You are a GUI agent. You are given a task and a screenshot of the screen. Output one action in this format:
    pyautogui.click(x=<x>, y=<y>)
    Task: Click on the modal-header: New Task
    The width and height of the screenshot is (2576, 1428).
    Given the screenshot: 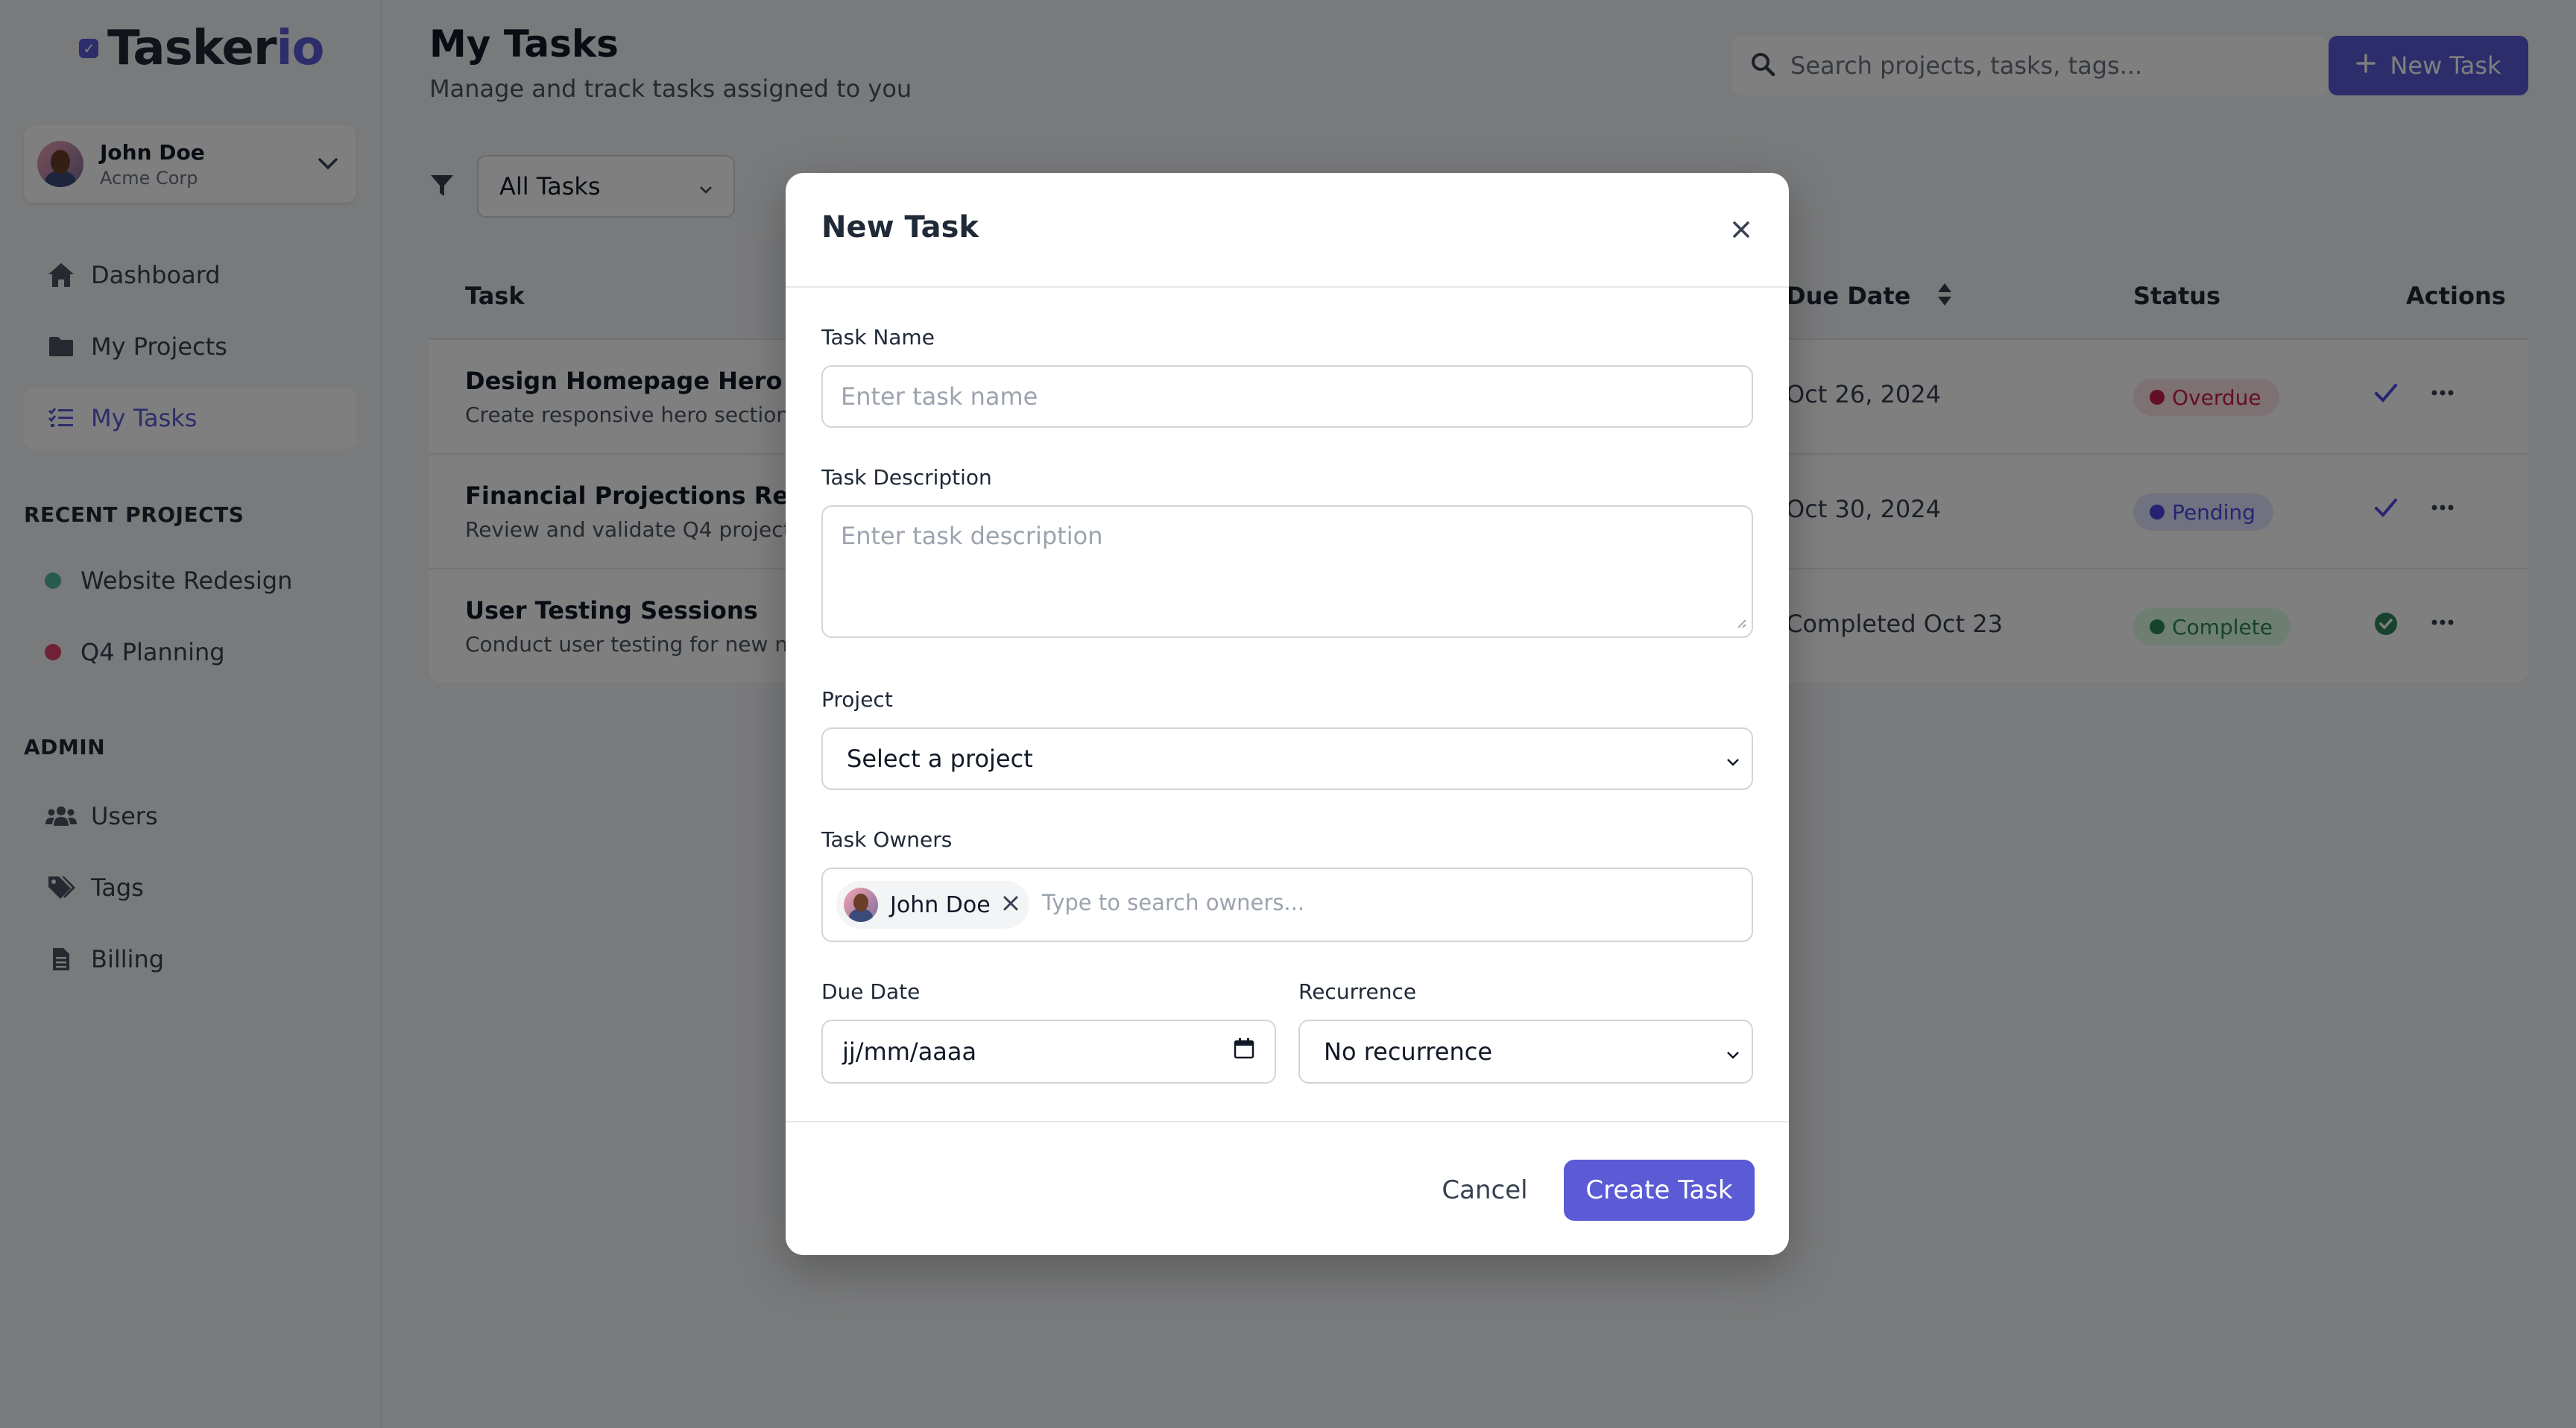 What is the action you would take?
    pyautogui.click(x=1287, y=230)
    